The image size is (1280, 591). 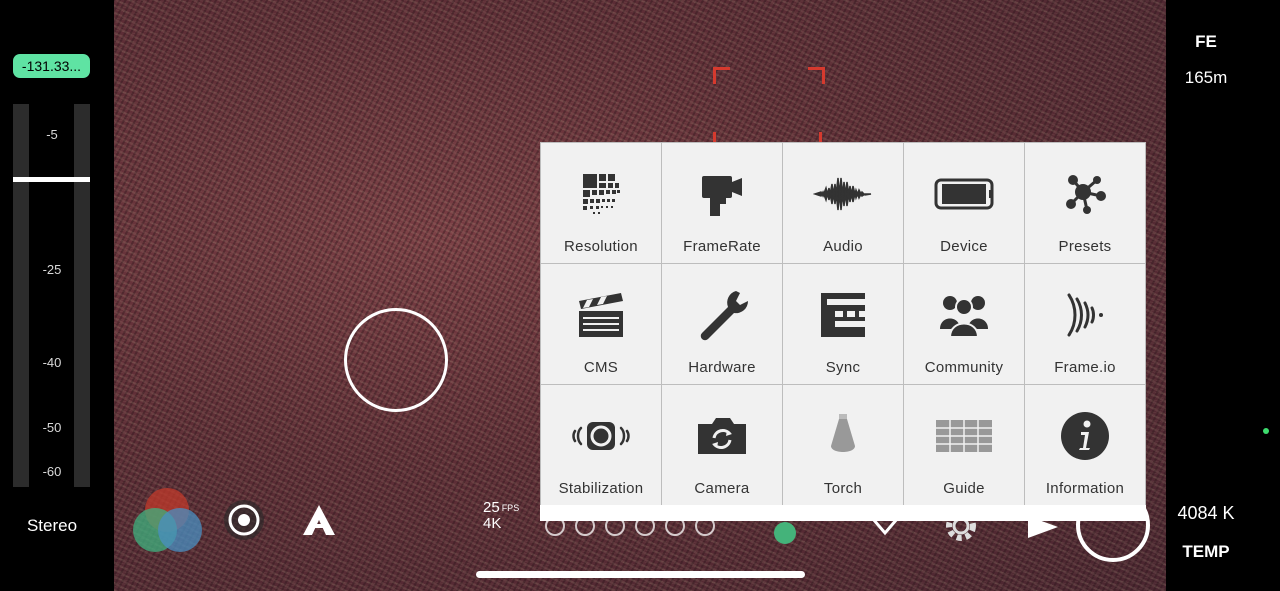 I want to click on menu-tile-audio: Audio, so click(x=843, y=203).